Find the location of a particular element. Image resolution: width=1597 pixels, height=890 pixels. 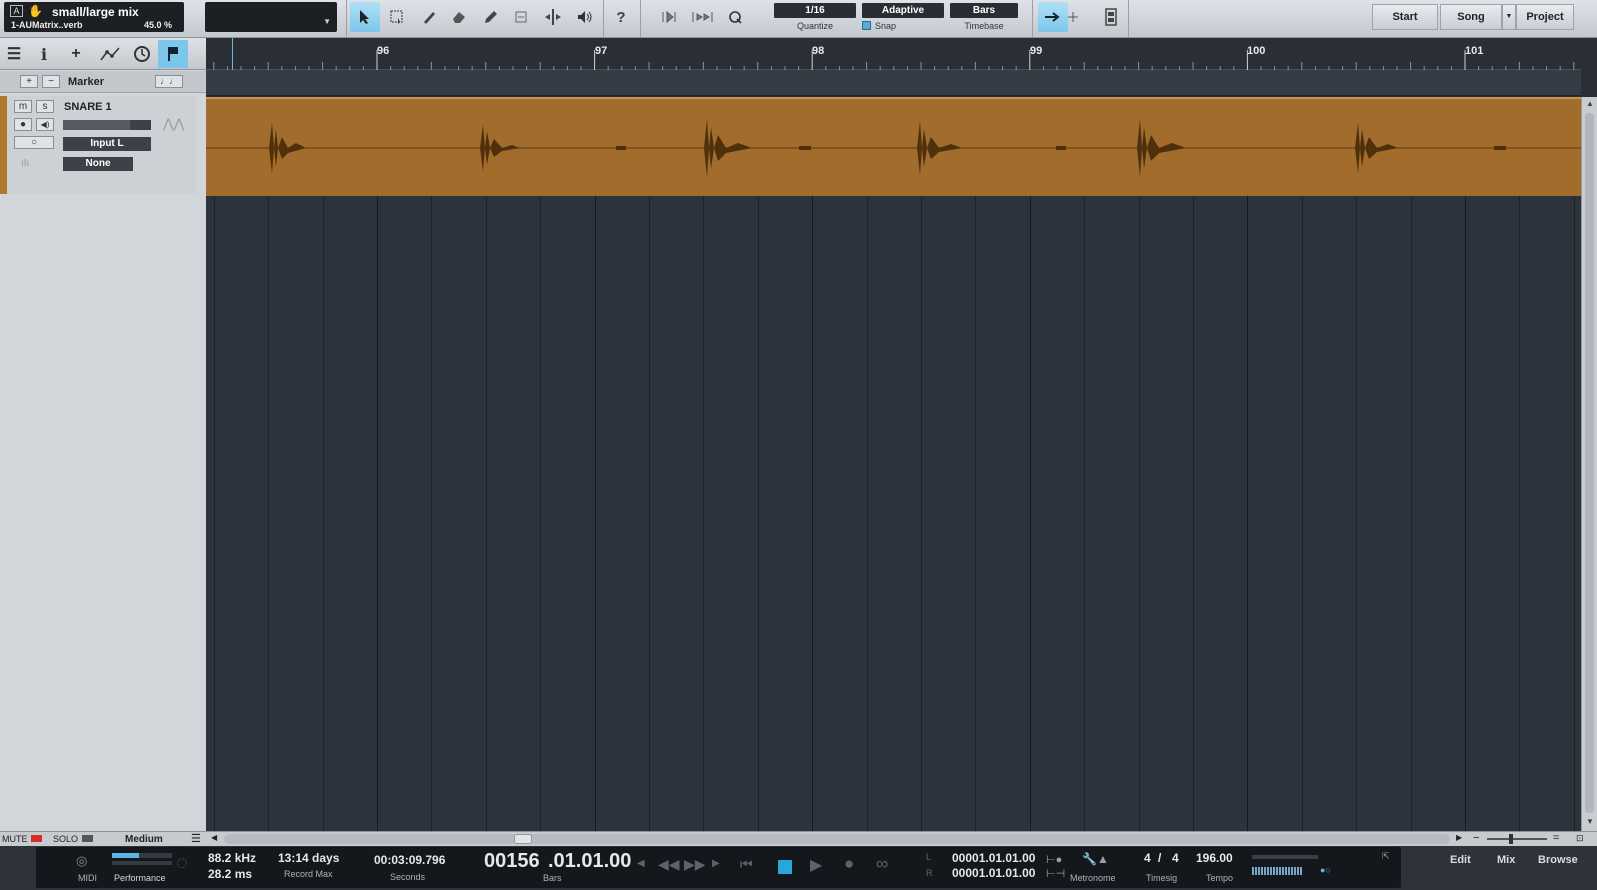

tempo-display: 196.00 is located at coordinates (1214, 858).